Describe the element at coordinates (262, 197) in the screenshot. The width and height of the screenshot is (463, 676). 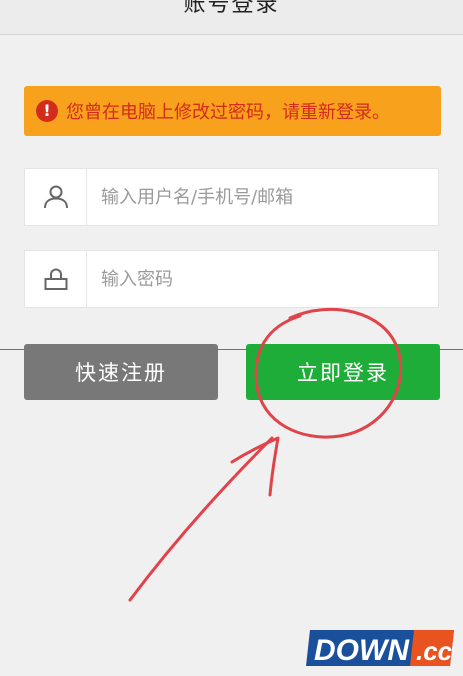
I see `username-input` at that location.